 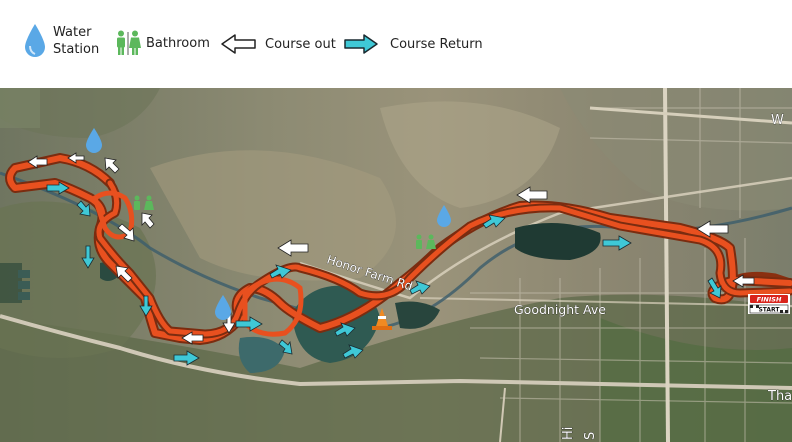 What do you see at coordinates (178, 43) in the screenshot?
I see `legend-bathroom-label: Bathroom` at bounding box center [178, 43].